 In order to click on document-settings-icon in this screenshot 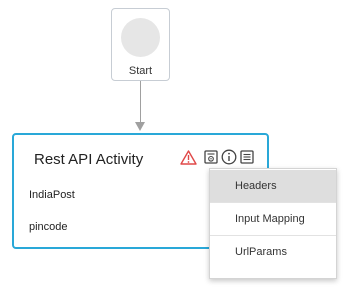, I will do `click(211, 157)`.